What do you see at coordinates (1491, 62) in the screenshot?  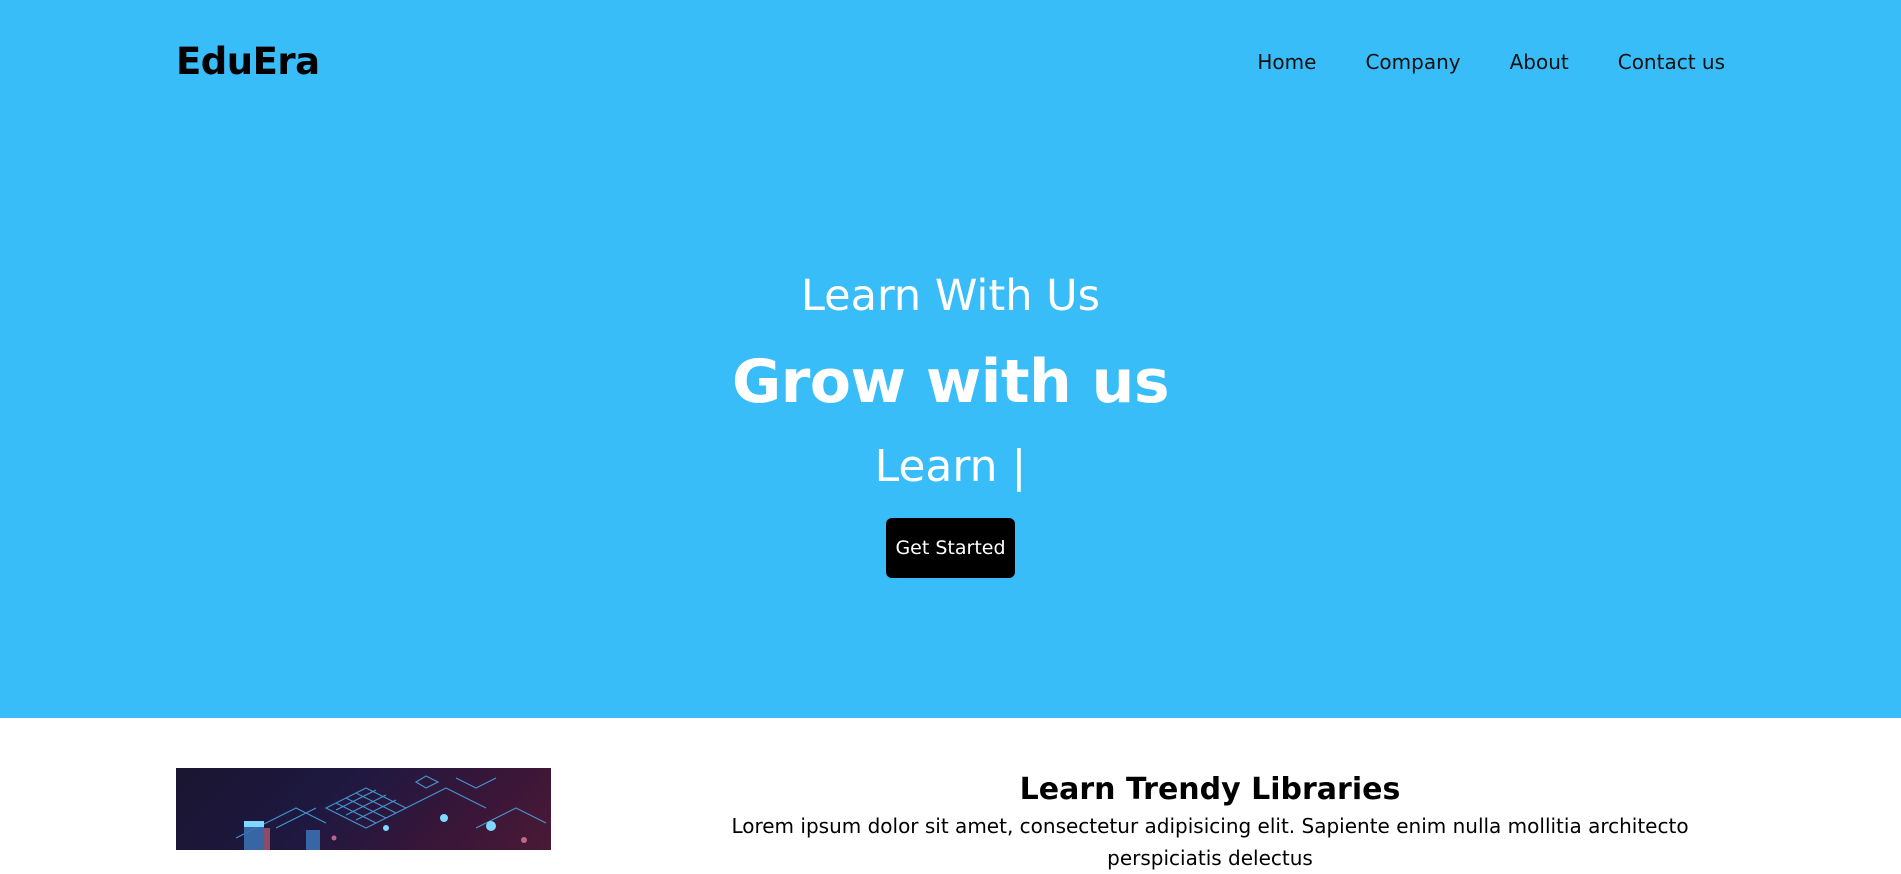 I see `main-nav: Home Company About Contact us` at bounding box center [1491, 62].